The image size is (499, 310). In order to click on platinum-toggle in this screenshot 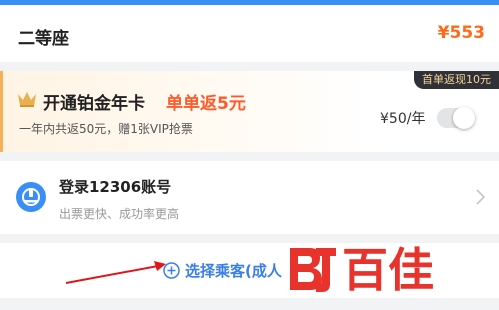, I will do `click(456, 118)`.